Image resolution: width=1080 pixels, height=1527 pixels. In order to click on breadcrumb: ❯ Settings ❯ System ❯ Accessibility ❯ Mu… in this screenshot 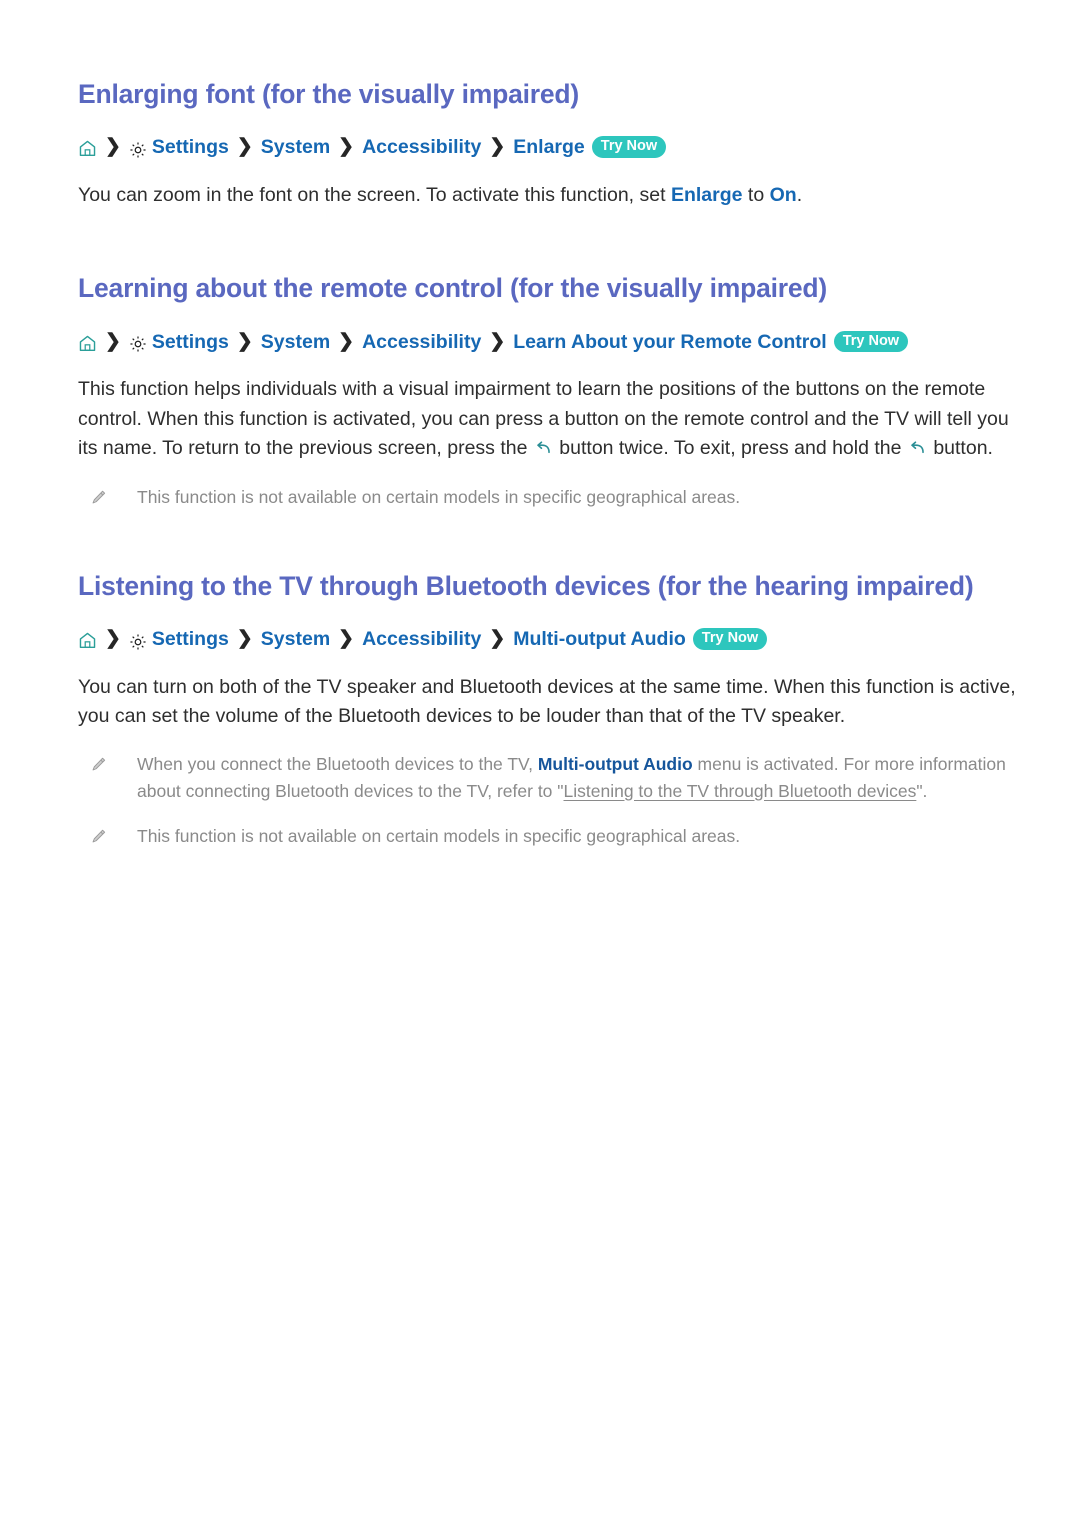, I will do `click(548, 639)`.